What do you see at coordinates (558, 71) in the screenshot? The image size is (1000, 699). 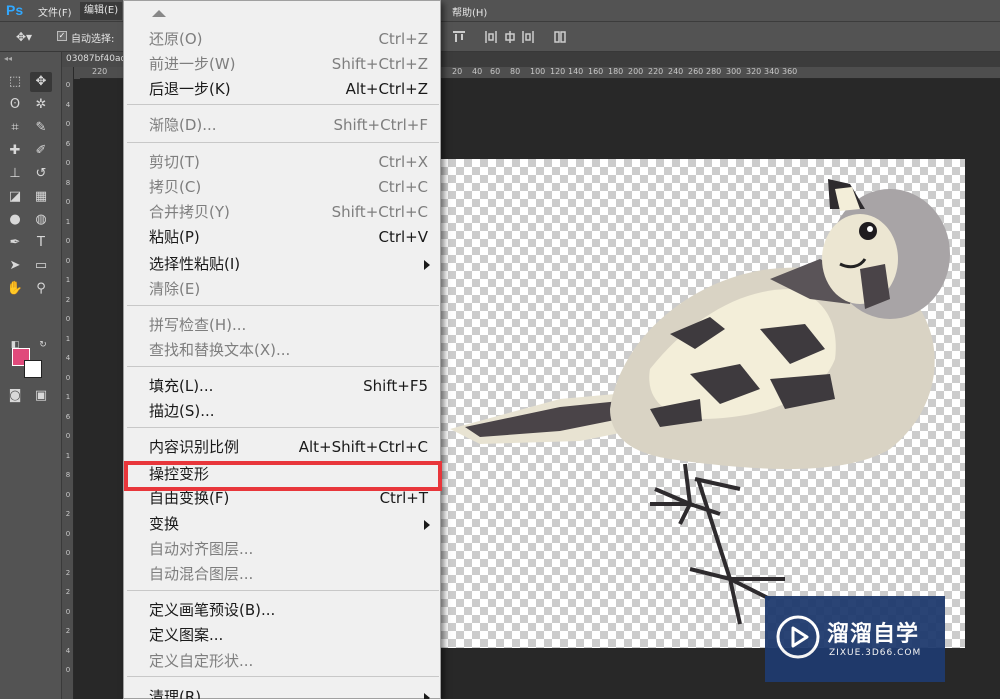 I see `ruler-top-label: 120` at bounding box center [558, 71].